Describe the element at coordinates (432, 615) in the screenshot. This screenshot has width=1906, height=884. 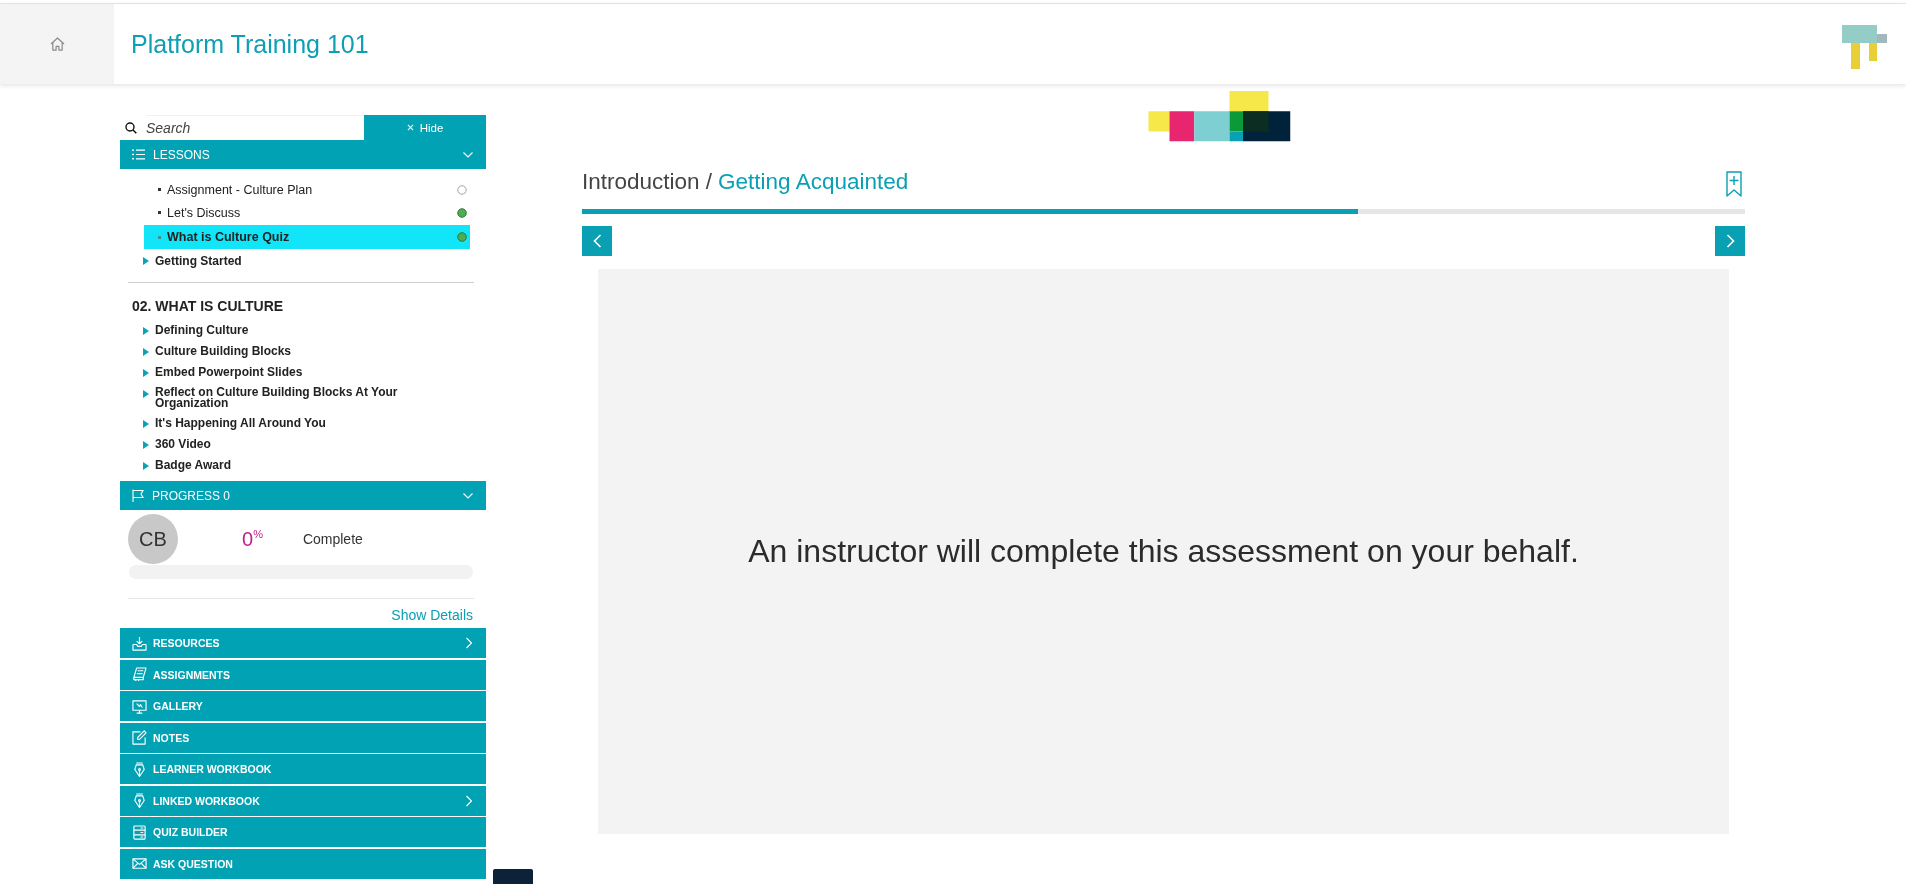
I see `show-details-link: Show Details` at that location.